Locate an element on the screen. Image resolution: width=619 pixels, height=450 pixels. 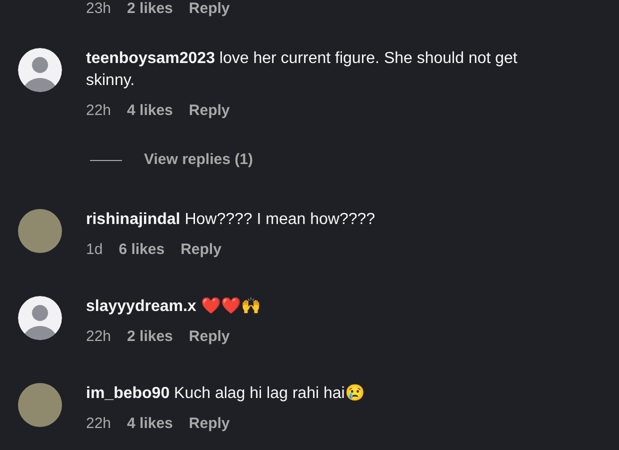
comment-text: rishinajindal How???? I mean how???? is located at coordinates (231, 220).